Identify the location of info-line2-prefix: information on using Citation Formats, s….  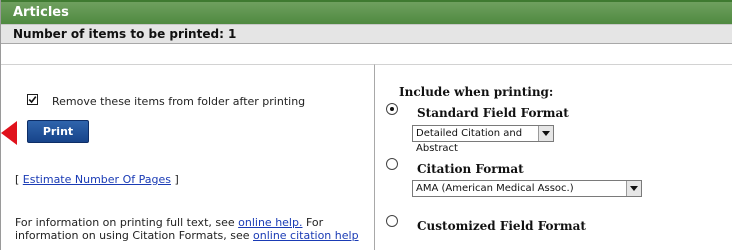
(134, 235).